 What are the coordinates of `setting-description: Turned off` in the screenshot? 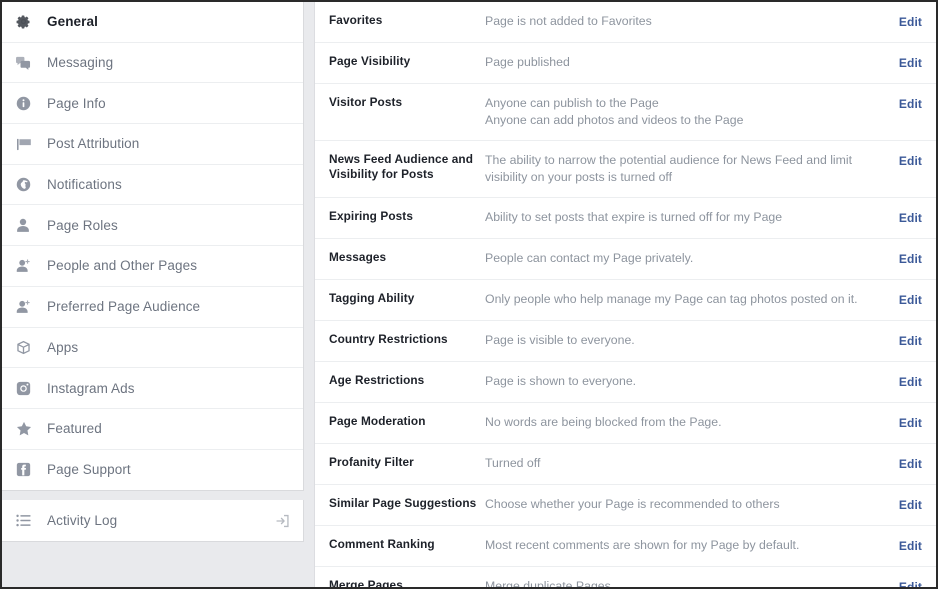 It's located at (681, 463).